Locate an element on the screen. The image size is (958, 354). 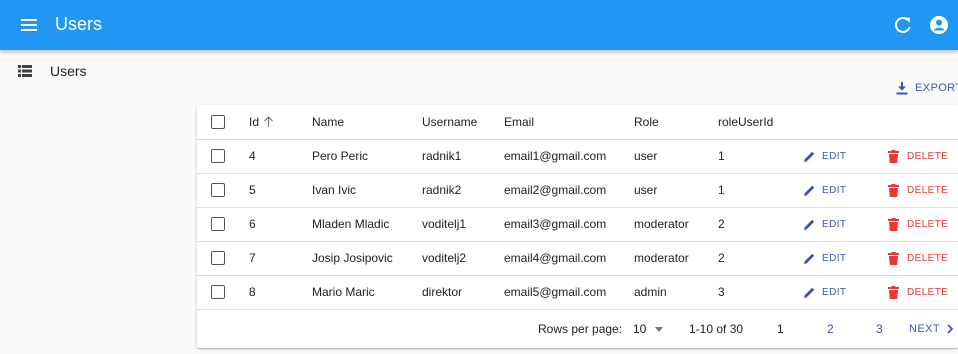
rows-per-page-select: 10 is located at coordinates (648, 329).